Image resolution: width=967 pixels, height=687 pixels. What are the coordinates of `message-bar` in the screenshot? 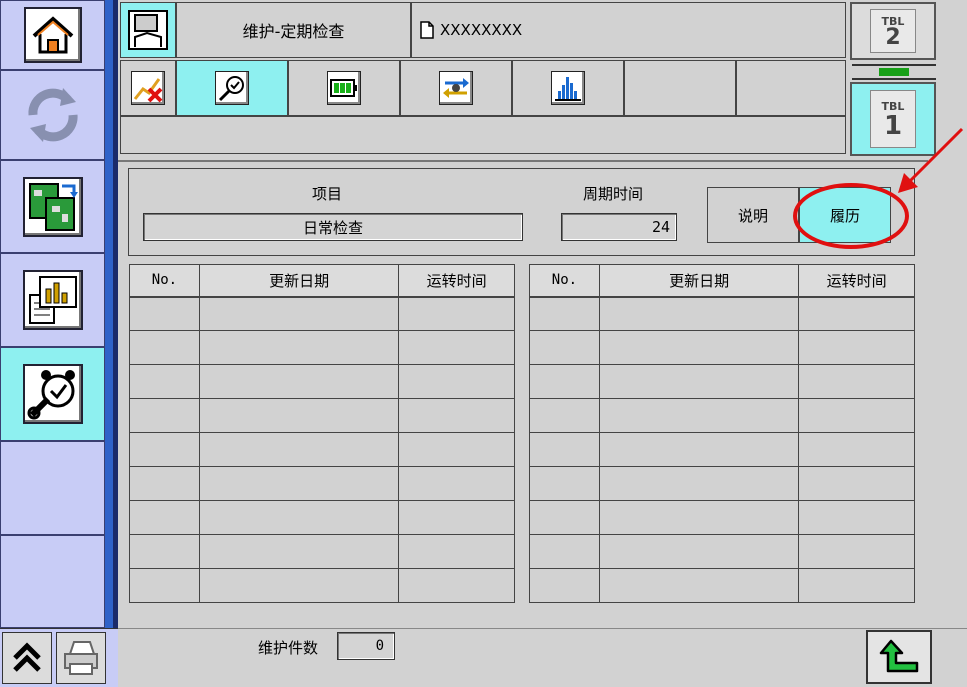 It's located at (483, 135).